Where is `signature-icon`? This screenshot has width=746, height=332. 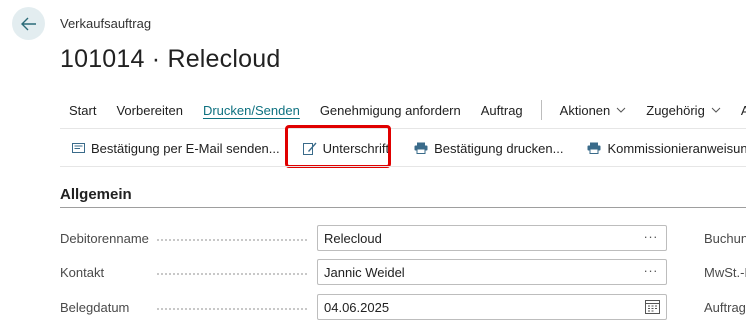
signature-icon is located at coordinates (309, 148).